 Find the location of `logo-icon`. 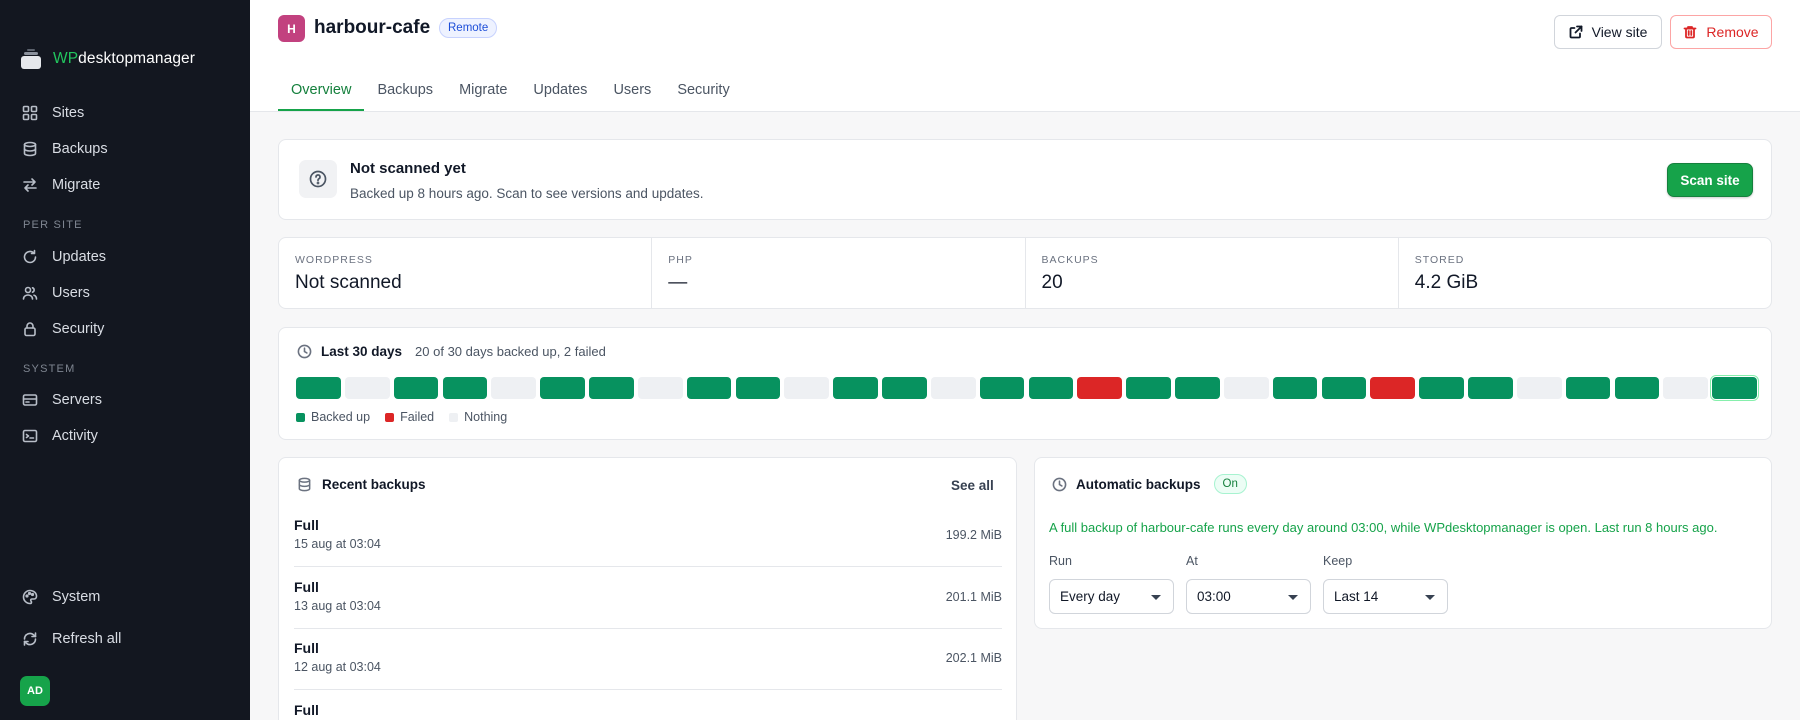

logo-icon is located at coordinates (31, 59).